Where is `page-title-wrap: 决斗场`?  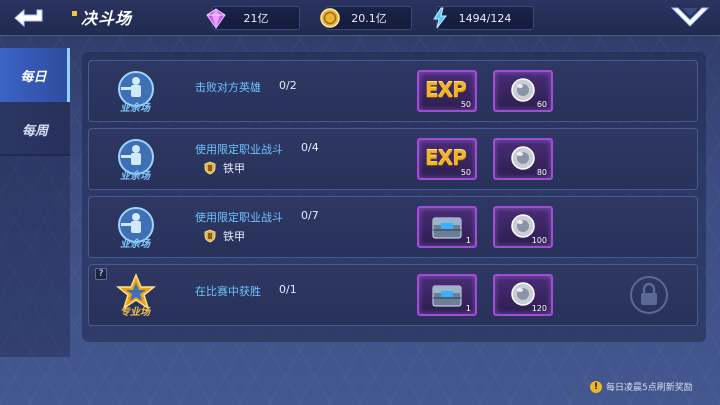
page-title-wrap: 决斗场 is located at coordinates (102, 17).